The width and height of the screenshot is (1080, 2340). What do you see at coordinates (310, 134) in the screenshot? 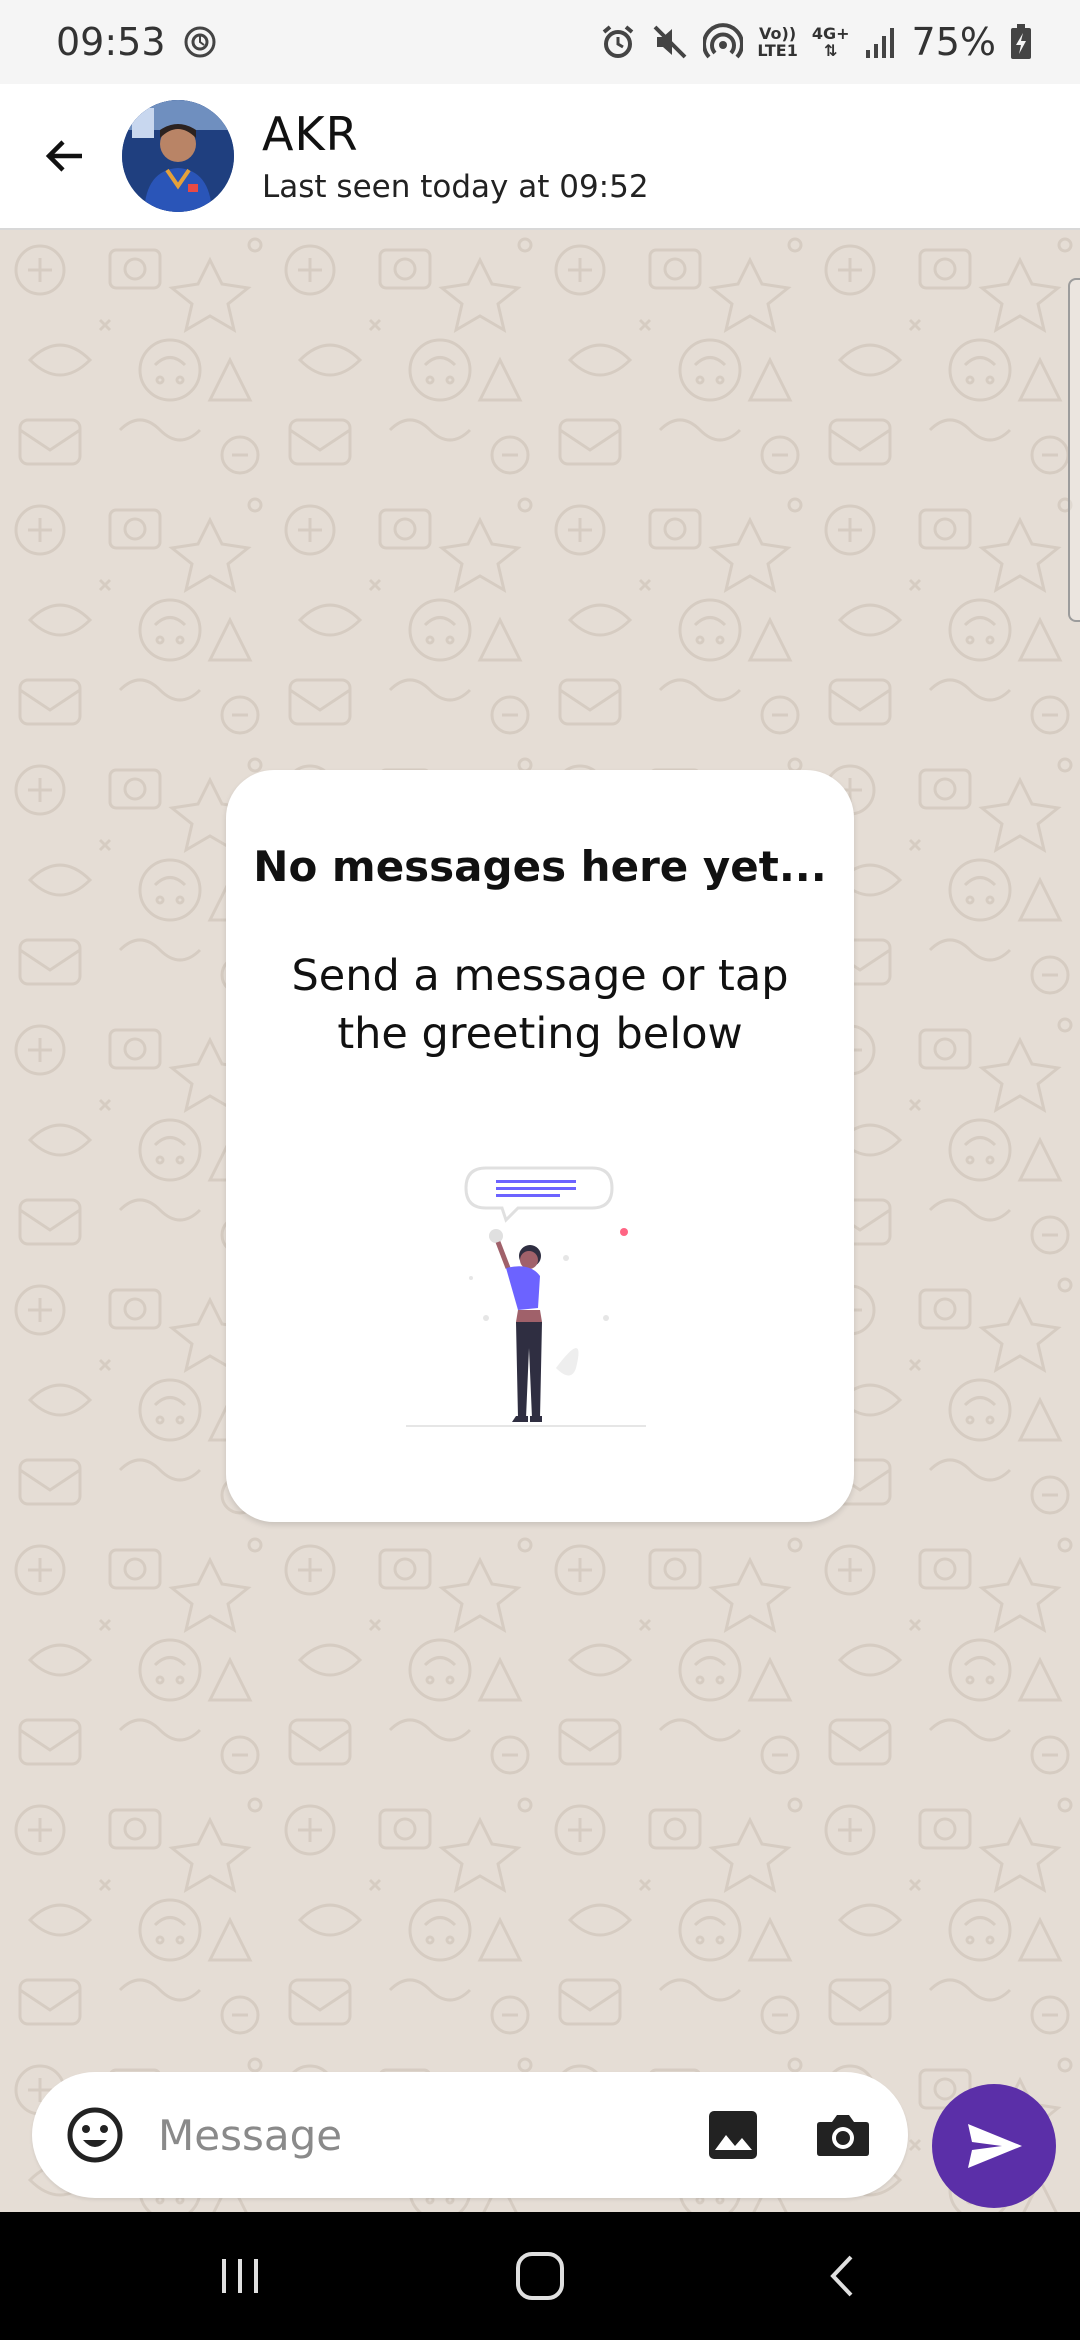
I see `contact-name: AKR` at bounding box center [310, 134].